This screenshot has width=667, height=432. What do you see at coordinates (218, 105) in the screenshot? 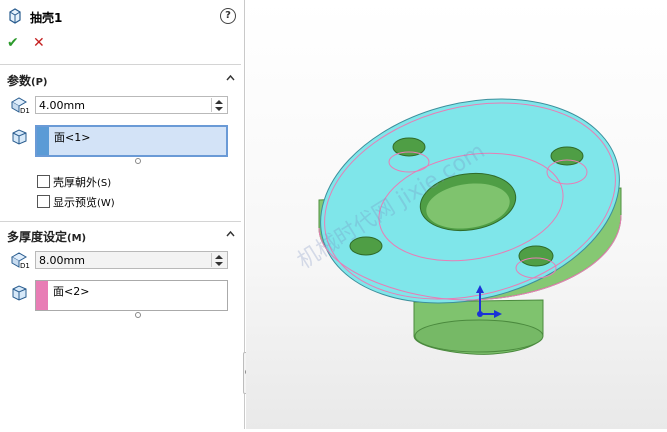
I see `thickness-spinner-arrows` at bounding box center [218, 105].